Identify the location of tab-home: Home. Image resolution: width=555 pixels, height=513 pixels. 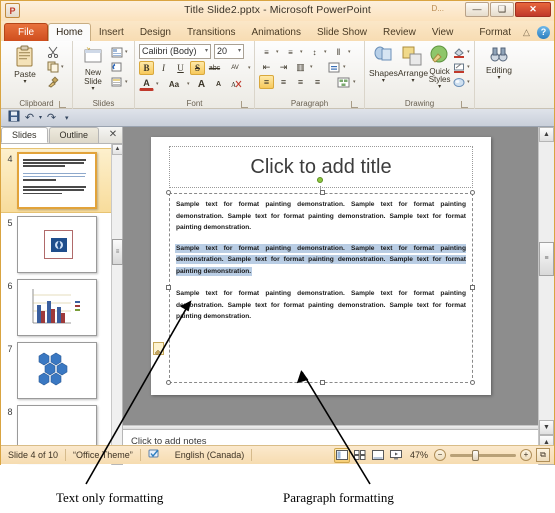
(69, 32).